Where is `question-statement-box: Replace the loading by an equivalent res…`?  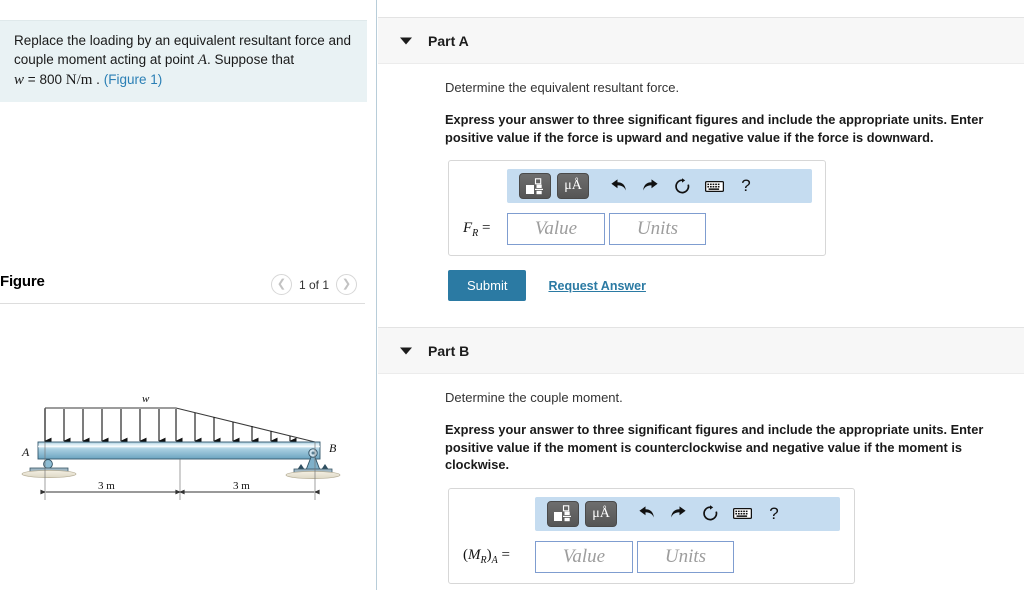
question-statement-box: Replace the loading by an equivalent res… is located at coordinates (183, 61).